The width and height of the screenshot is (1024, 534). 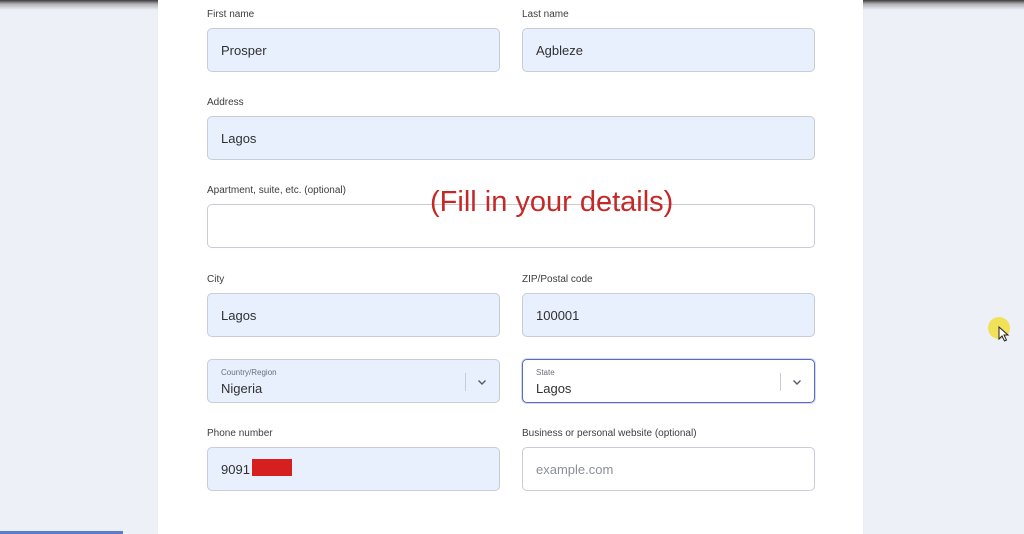 I want to click on country-select: Country/Region Nigeria, so click(x=353, y=381).